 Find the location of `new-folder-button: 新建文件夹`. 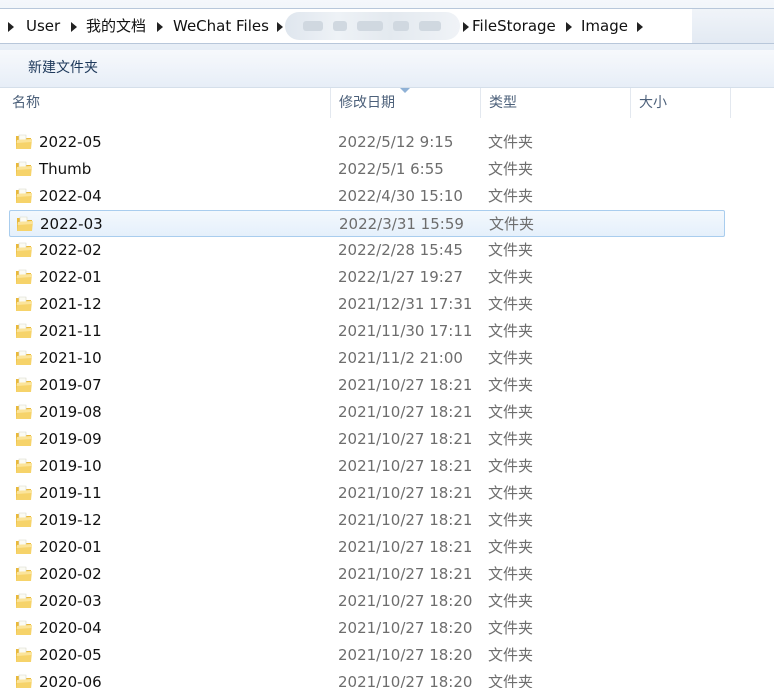

new-folder-button: 新建文件夹 is located at coordinates (63, 68).